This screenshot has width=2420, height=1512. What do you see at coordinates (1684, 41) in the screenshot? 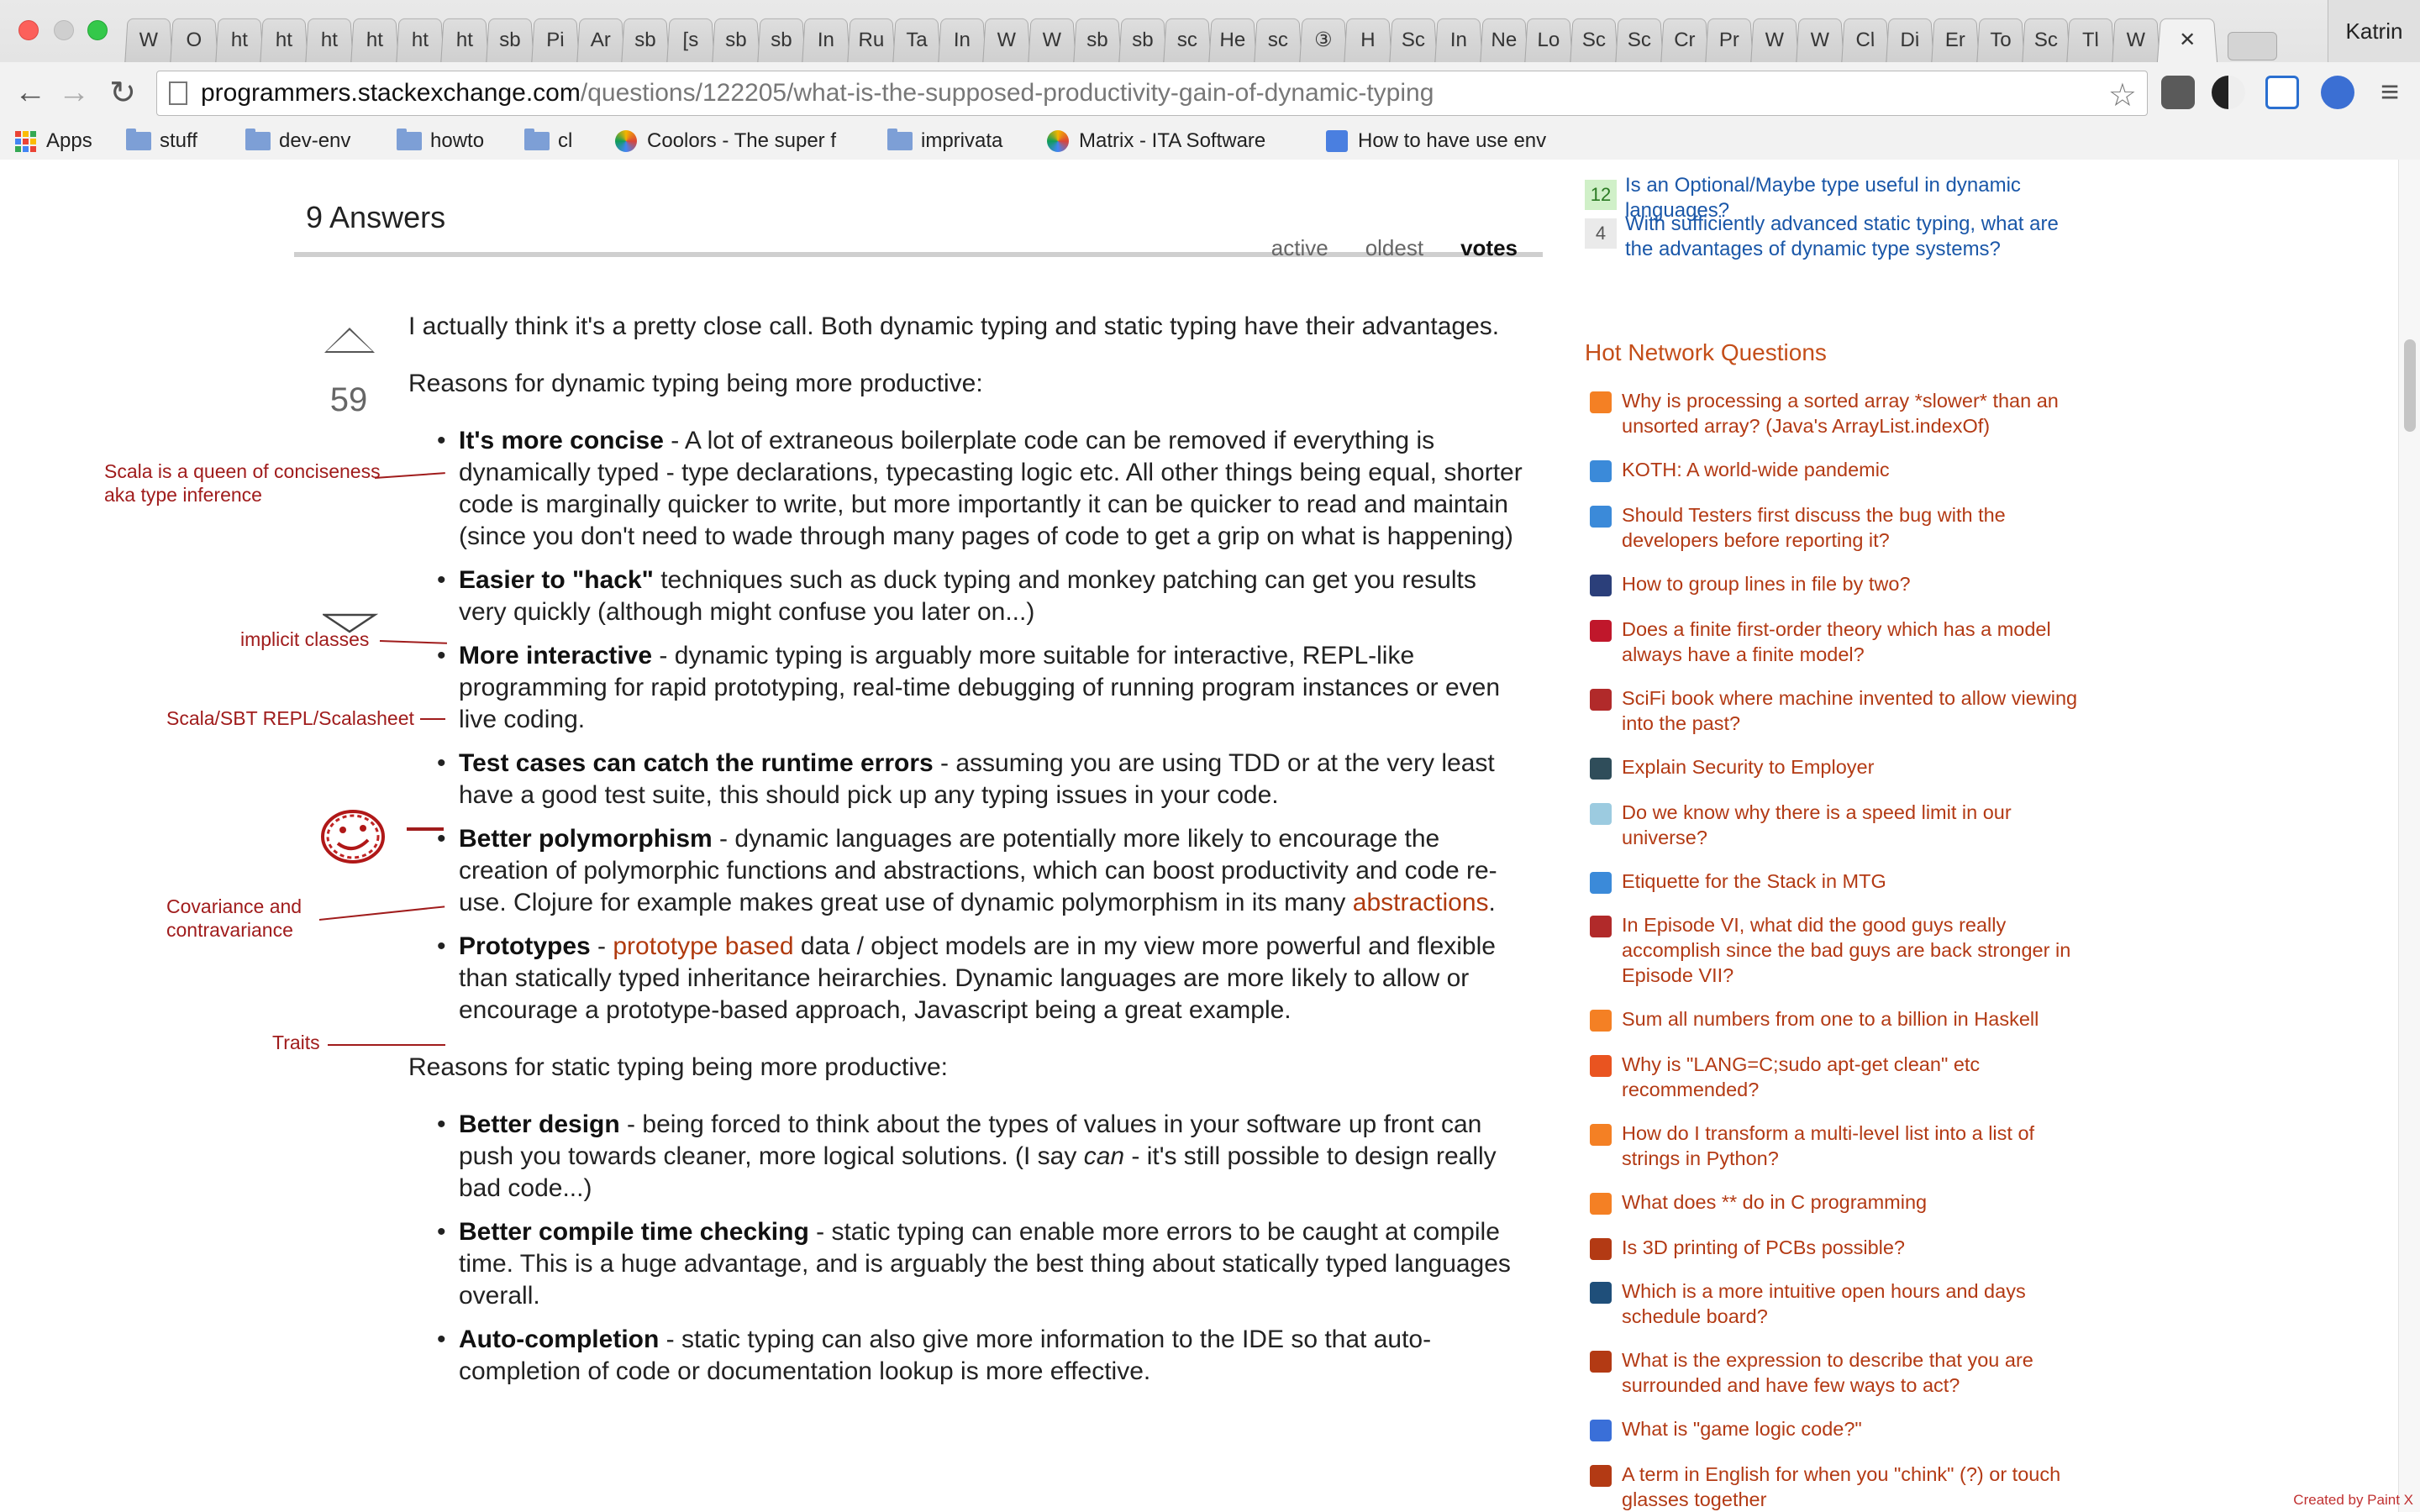
I see `browser-tab: Cr` at bounding box center [1684, 41].